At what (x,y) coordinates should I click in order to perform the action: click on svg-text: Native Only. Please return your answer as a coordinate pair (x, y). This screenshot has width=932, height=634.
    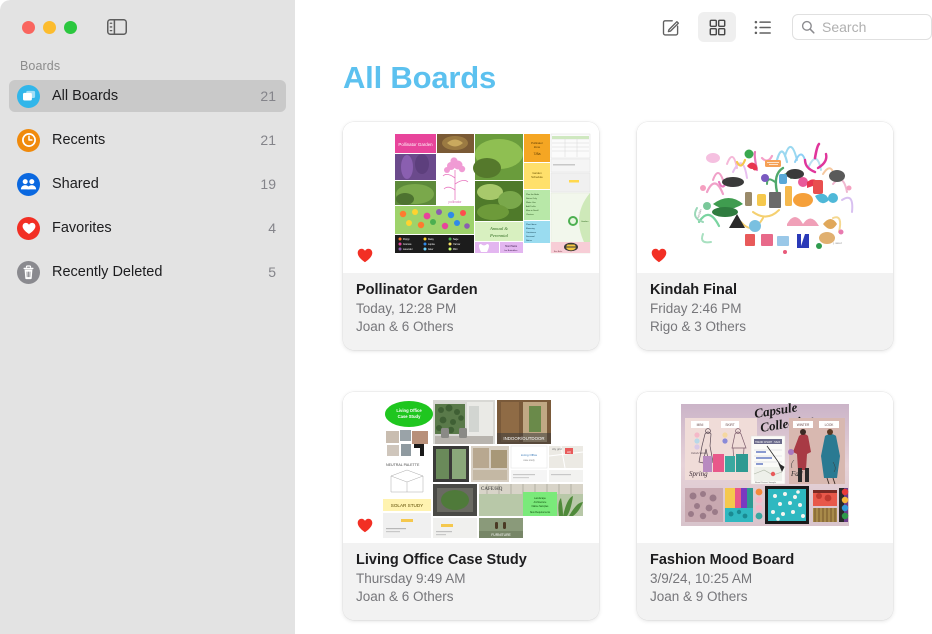
    Looking at the image, I should click on (532, 198).